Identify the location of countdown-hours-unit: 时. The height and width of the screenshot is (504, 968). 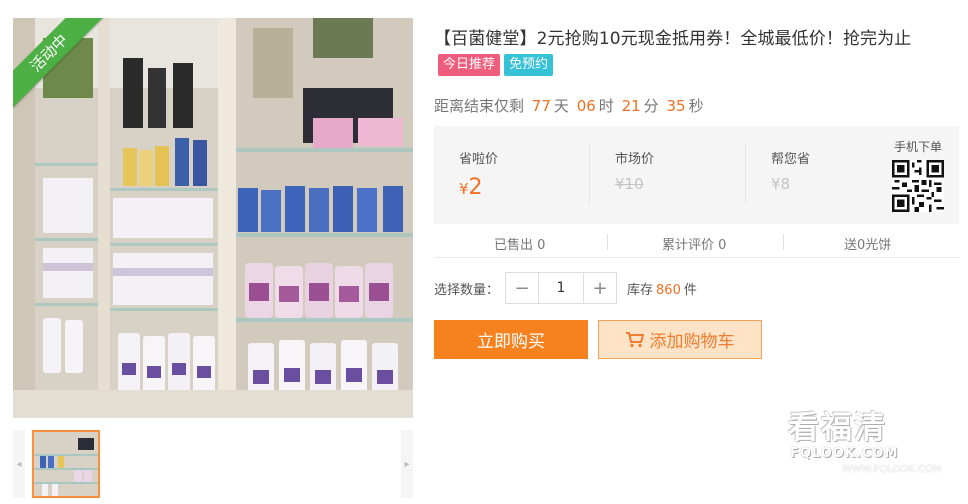
(606, 106).